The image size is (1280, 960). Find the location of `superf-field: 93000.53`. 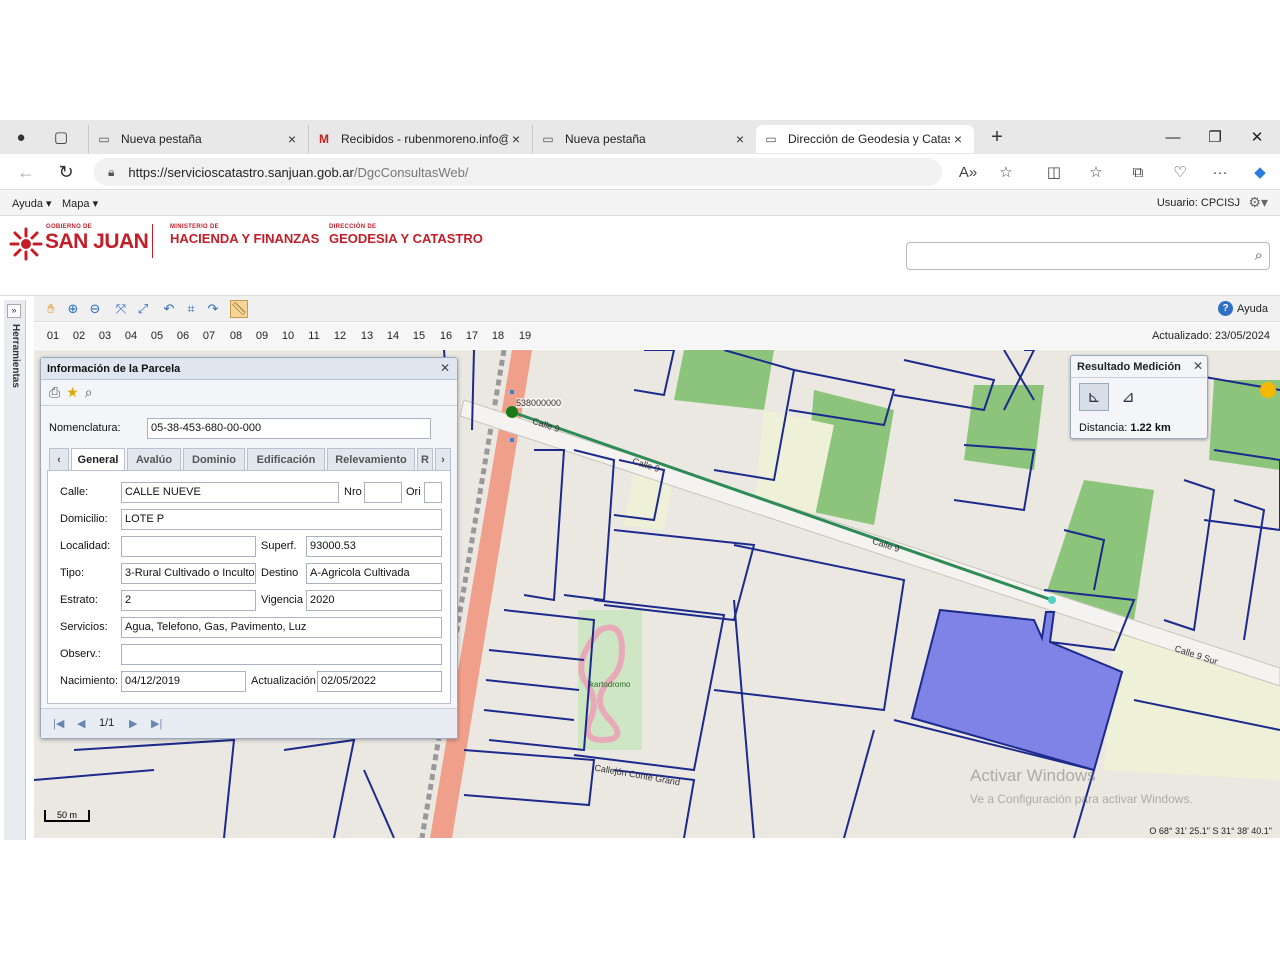

superf-field: 93000.53 is located at coordinates (374, 546).